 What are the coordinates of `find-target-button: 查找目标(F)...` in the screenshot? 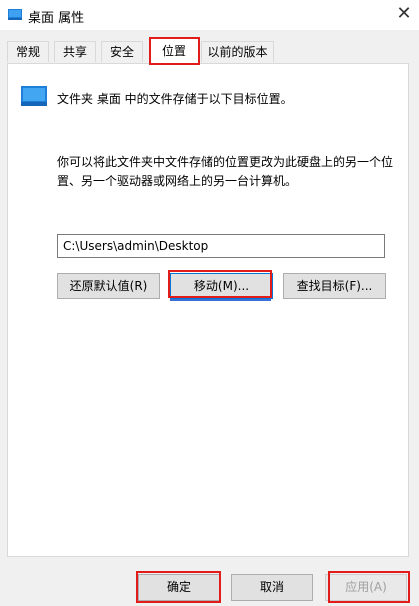 It's located at (334, 286).